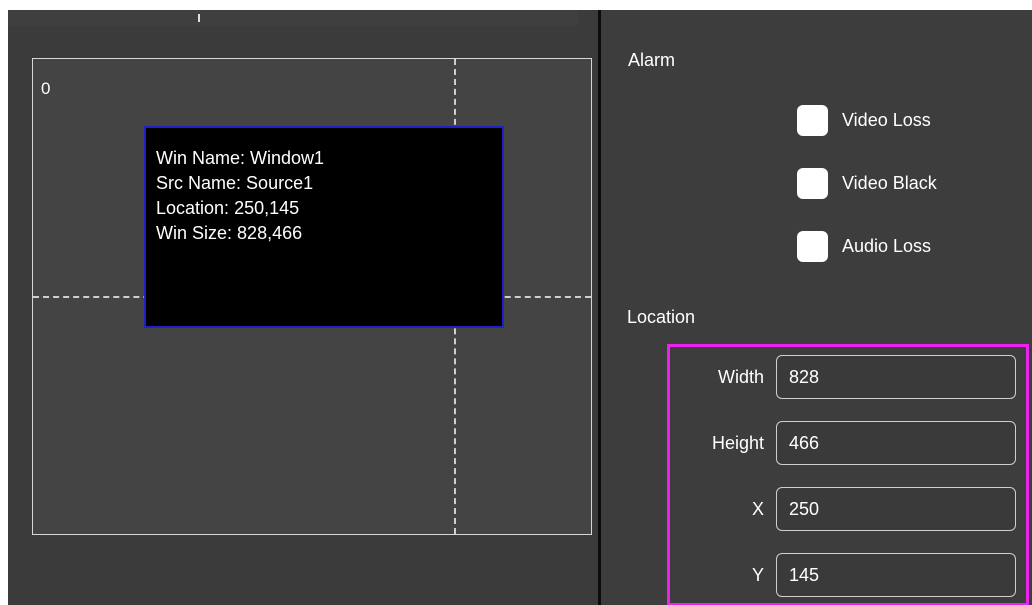  I want to click on video-loss-option: Video Loss, so click(864, 120).